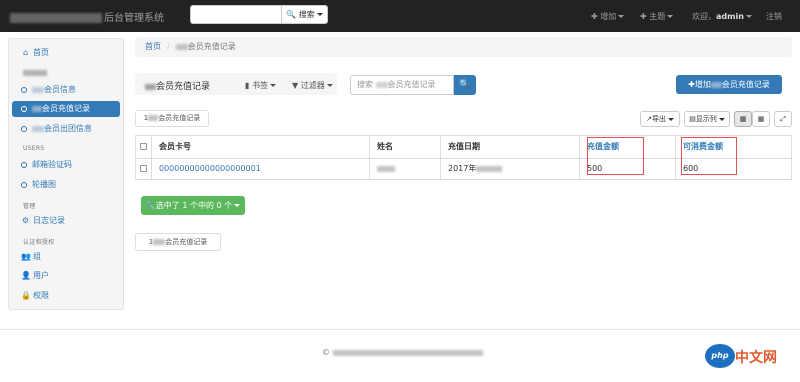 The width and height of the screenshot is (800, 382). I want to click on theme-icon: ✚, so click(643, 16).